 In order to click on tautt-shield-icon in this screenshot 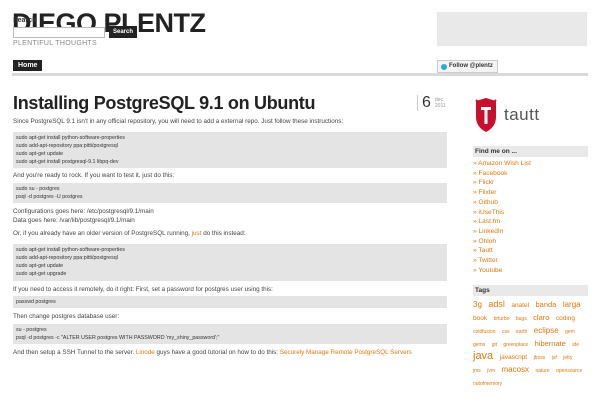, I will do `click(486, 115)`.